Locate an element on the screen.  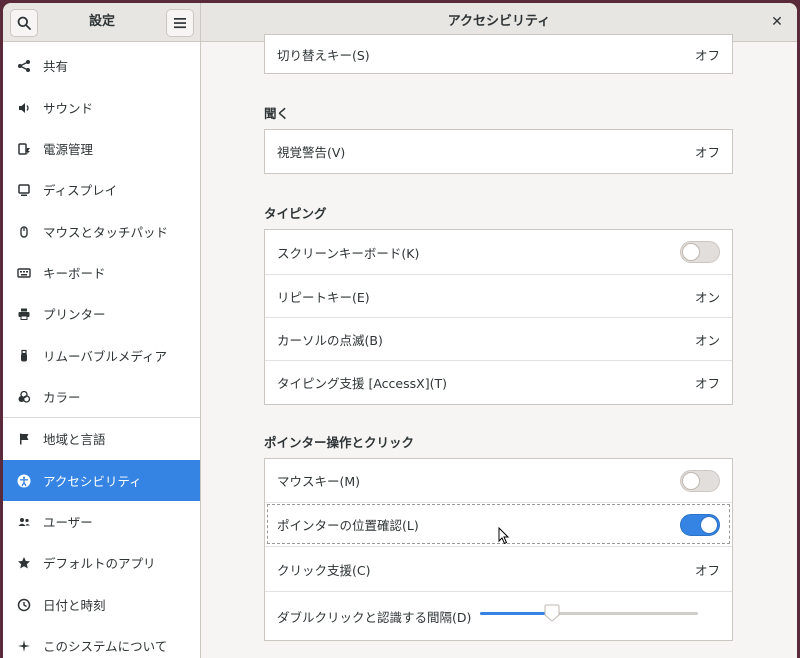
typing-assist-label: タイピング支援 [AccessX](T) is located at coordinates (362, 383).